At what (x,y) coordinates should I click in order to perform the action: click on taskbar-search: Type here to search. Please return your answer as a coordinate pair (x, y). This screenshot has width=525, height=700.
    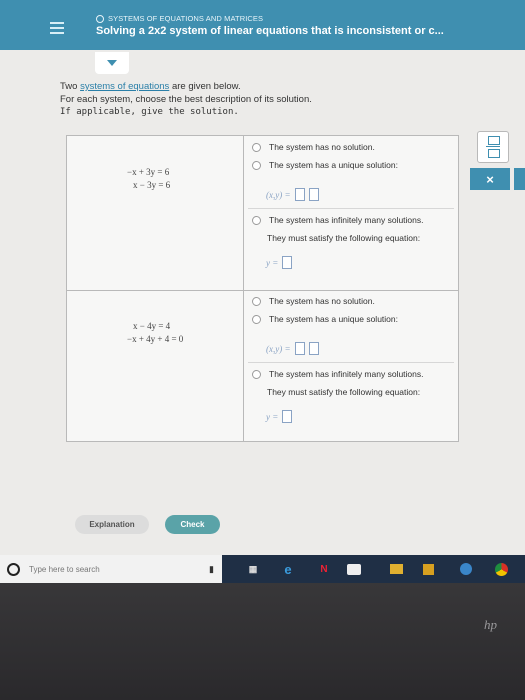
    Looking at the image, I should click on (111, 569).